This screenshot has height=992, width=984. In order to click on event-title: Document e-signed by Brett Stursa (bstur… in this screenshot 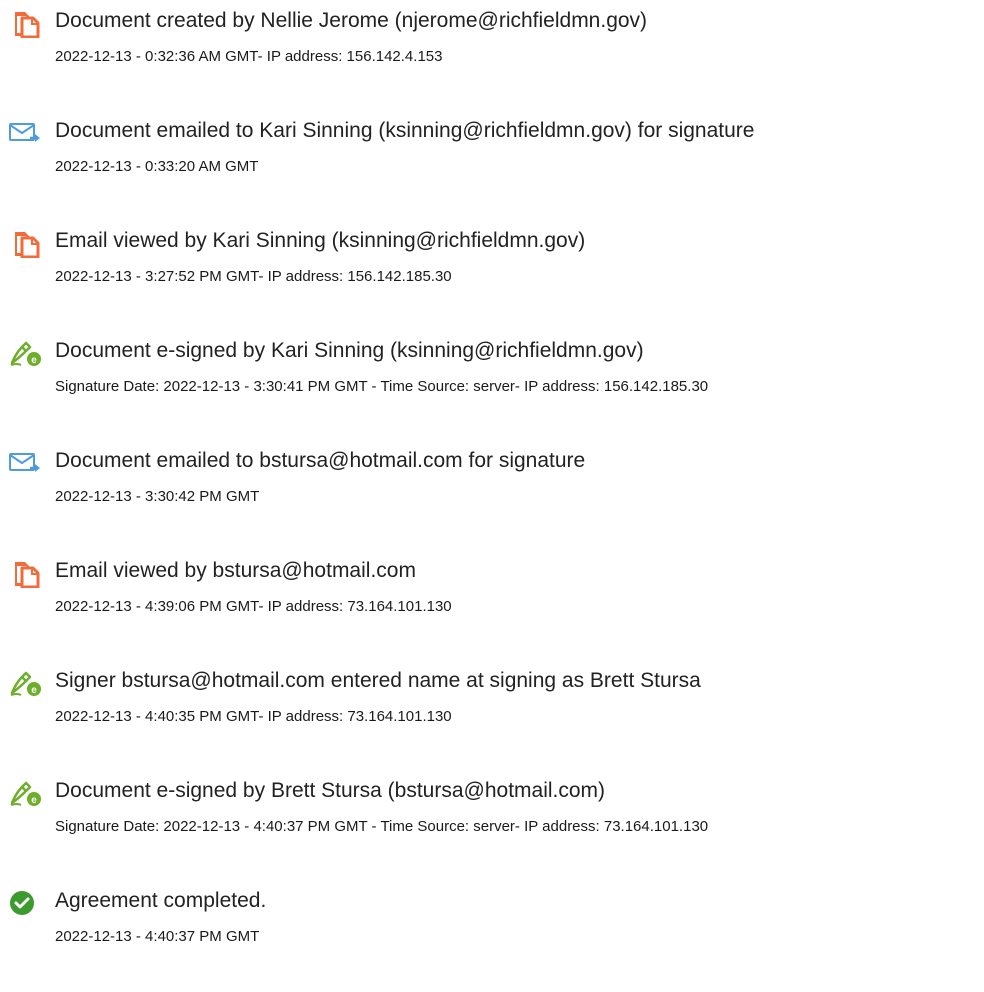, I will do `click(330, 790)`.